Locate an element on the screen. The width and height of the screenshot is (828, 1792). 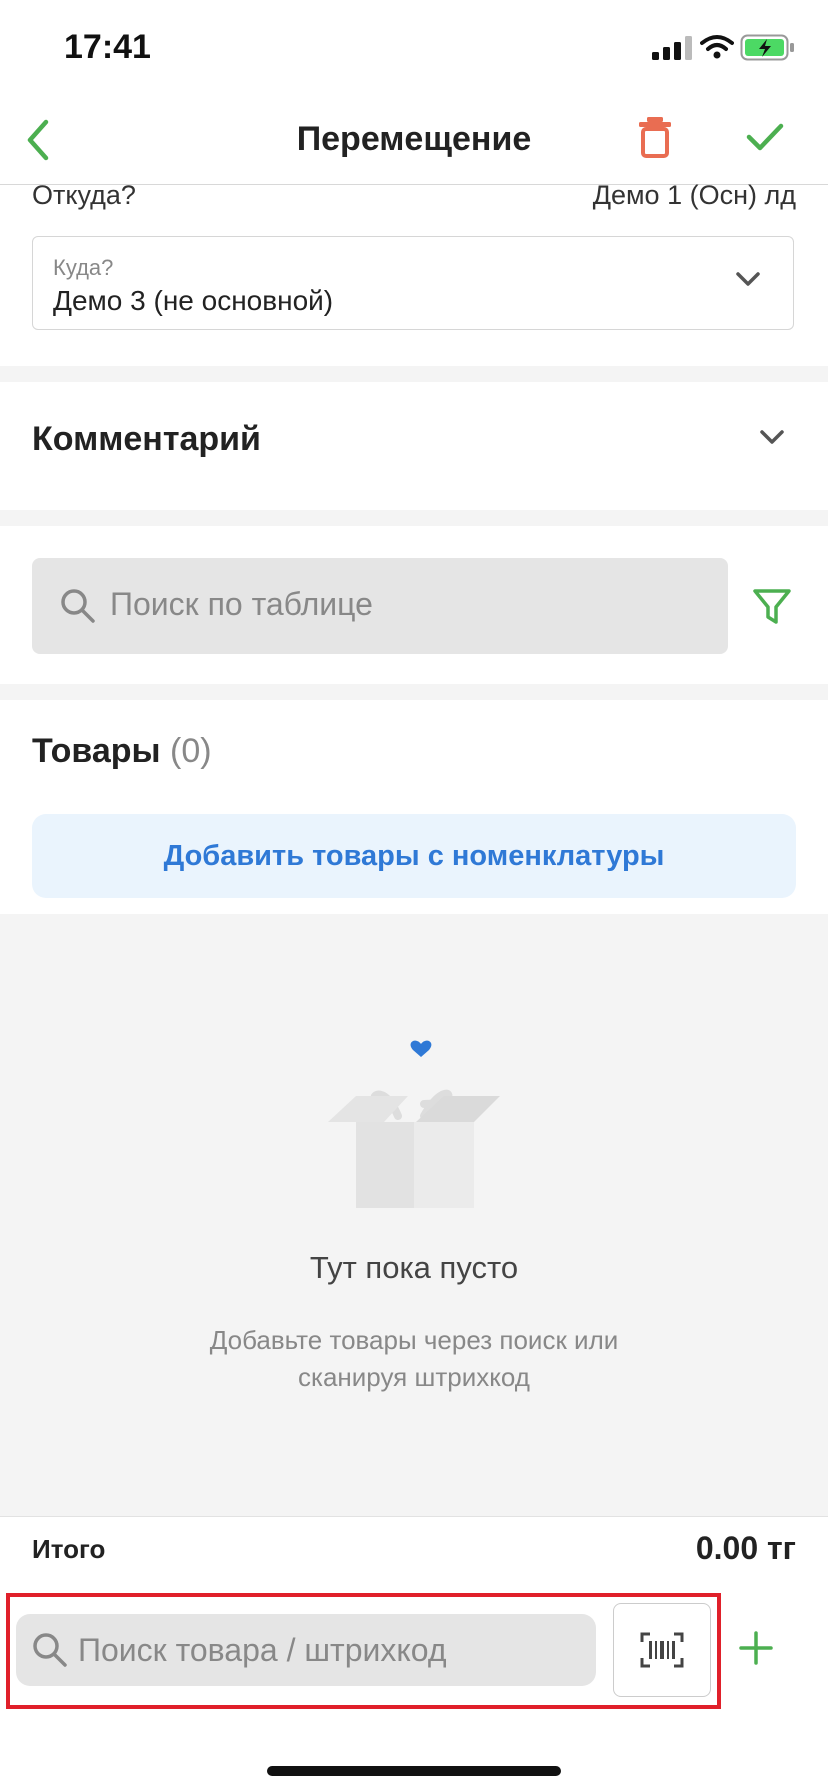
goods-count: (0) is located at coordinates (191, 751).